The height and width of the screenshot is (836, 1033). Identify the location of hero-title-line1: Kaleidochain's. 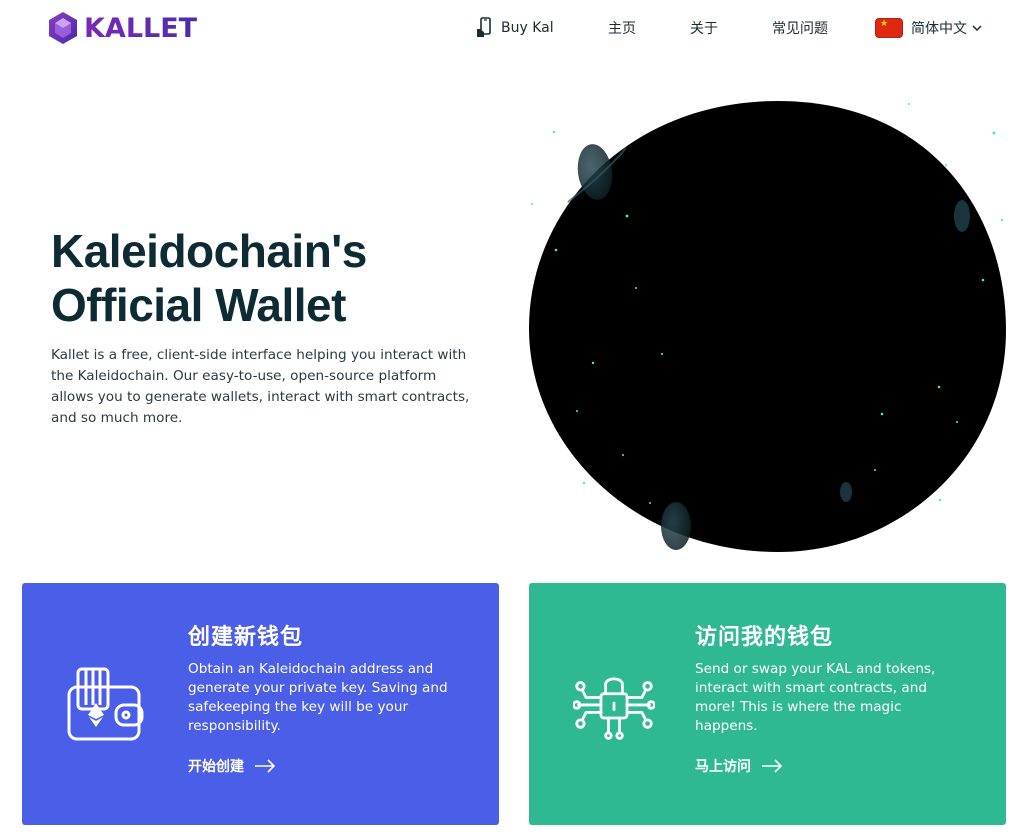
(209, 251).